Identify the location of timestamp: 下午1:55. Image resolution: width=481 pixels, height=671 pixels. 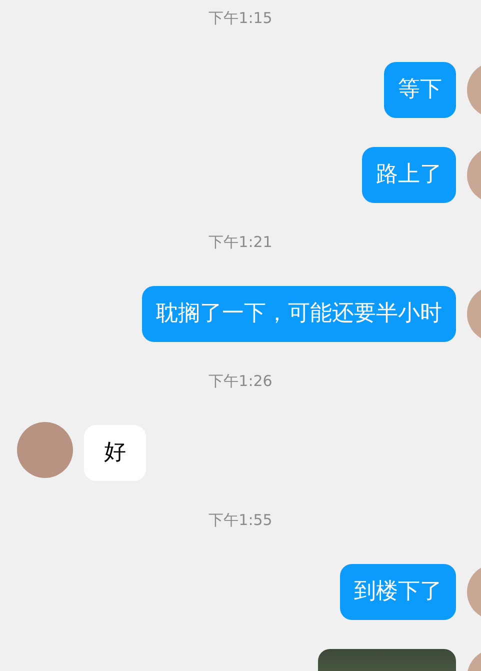
(240, 520).